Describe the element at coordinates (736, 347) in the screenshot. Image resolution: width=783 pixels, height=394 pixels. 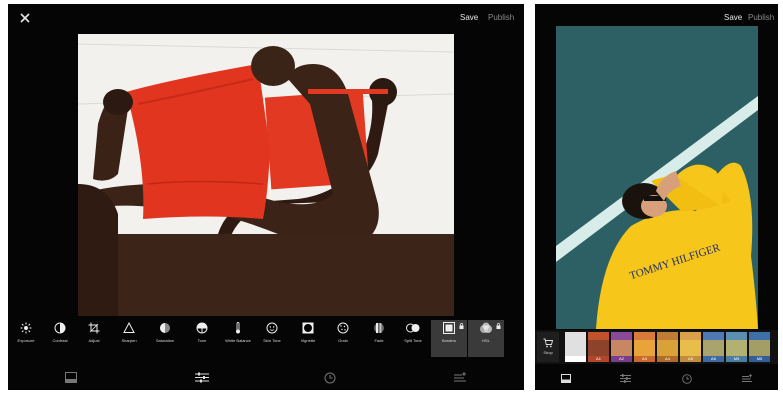
I see `preset-thumb: M3` at that location.